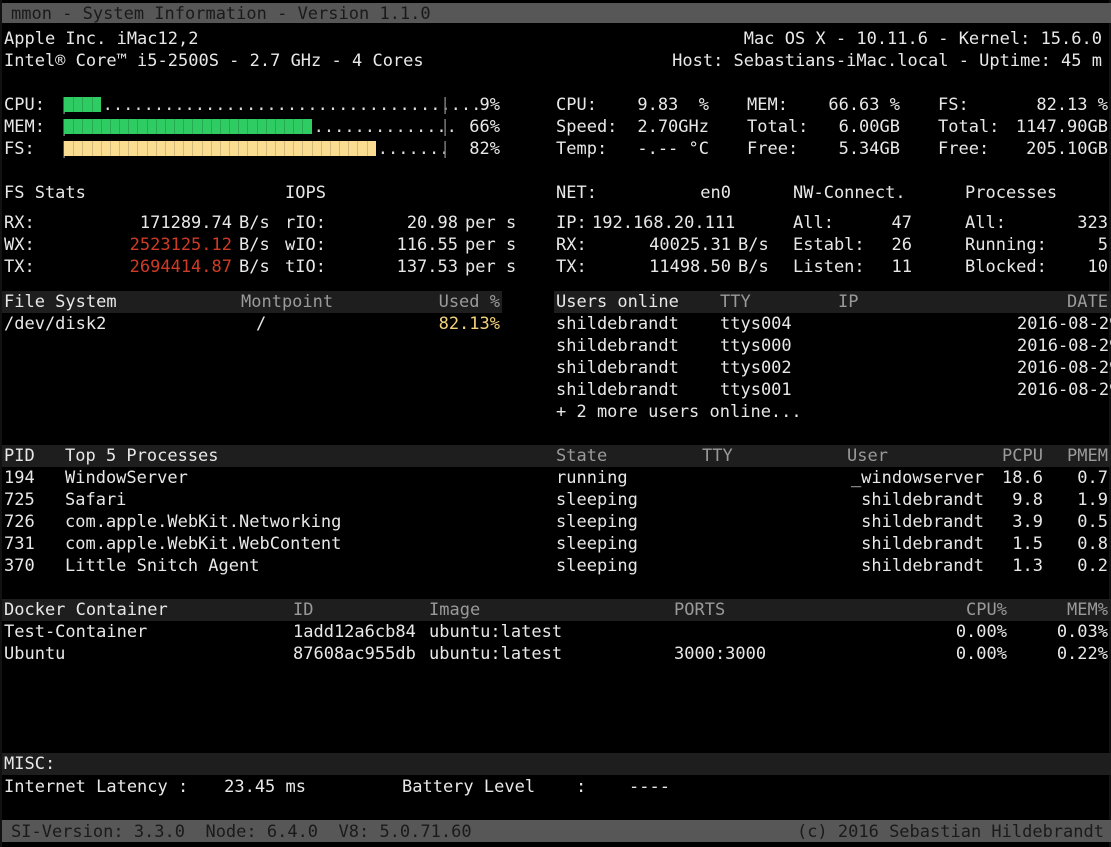  I want to click on processes-row-state-2: sleeping, so click(597, 522).